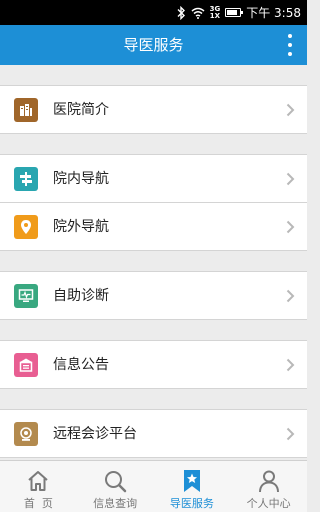 The height and width of the screenshot is (512, 320). Describe the element at coordinates (38, 481) in the screenshot. I see `home-icon` at that location.